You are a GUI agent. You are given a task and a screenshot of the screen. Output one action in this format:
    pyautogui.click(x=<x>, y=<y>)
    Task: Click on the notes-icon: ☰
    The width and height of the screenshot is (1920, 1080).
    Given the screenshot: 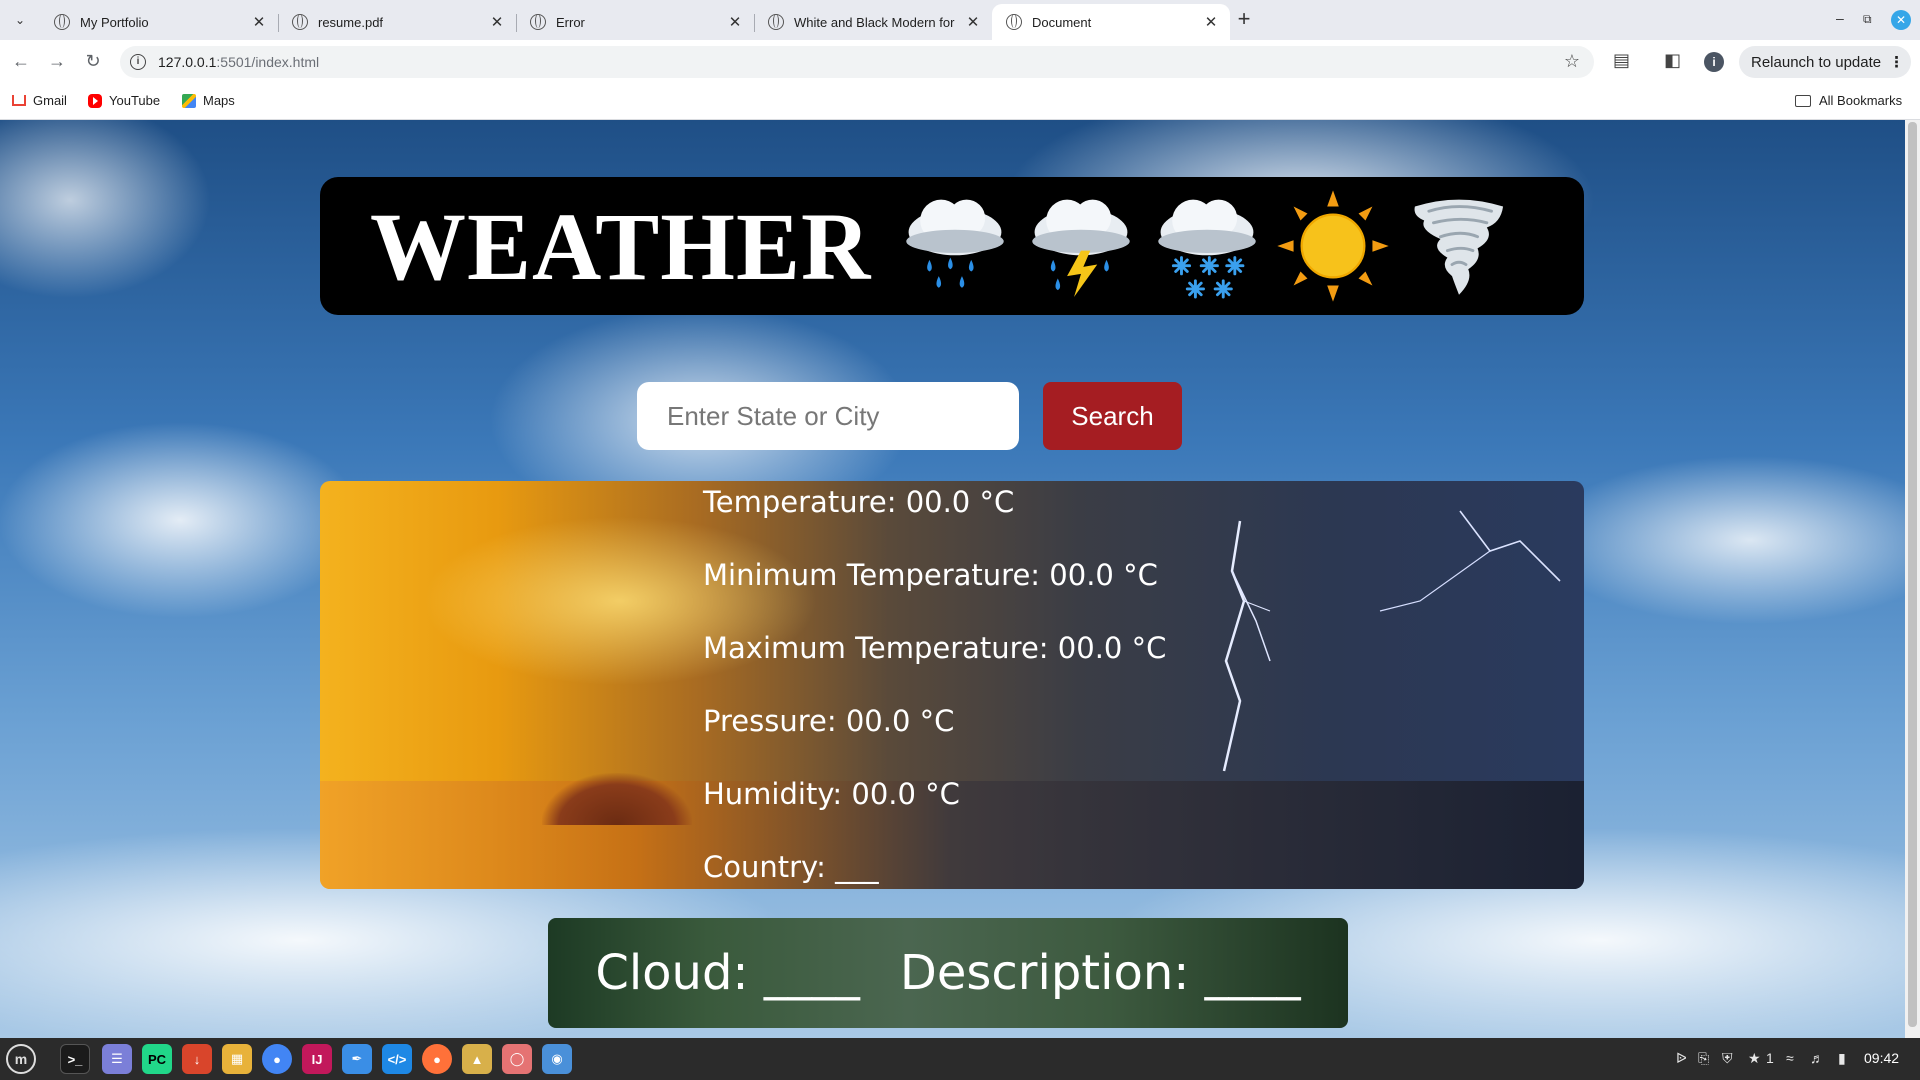 What is the action you would take?
    pyautogui.click(x=117, y=1059)
    